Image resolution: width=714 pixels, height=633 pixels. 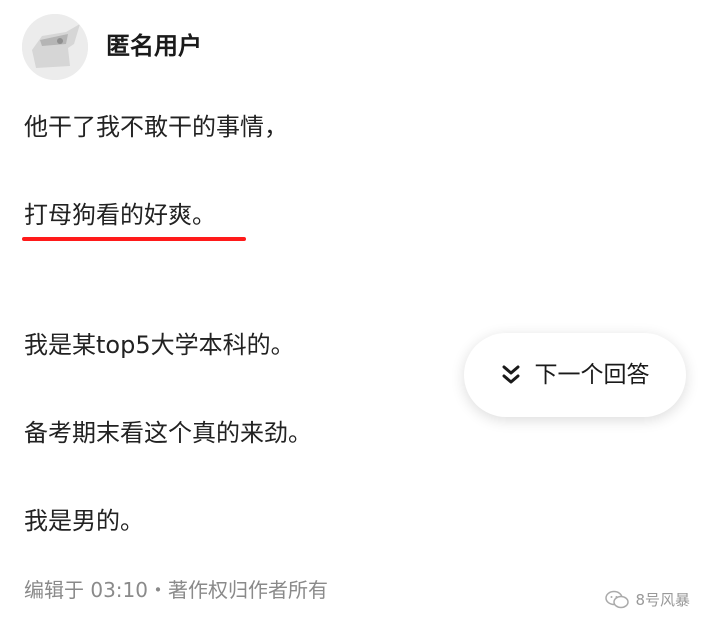 I want to click on next-answer-button: 下一个回答, so click(x=575, y=375).